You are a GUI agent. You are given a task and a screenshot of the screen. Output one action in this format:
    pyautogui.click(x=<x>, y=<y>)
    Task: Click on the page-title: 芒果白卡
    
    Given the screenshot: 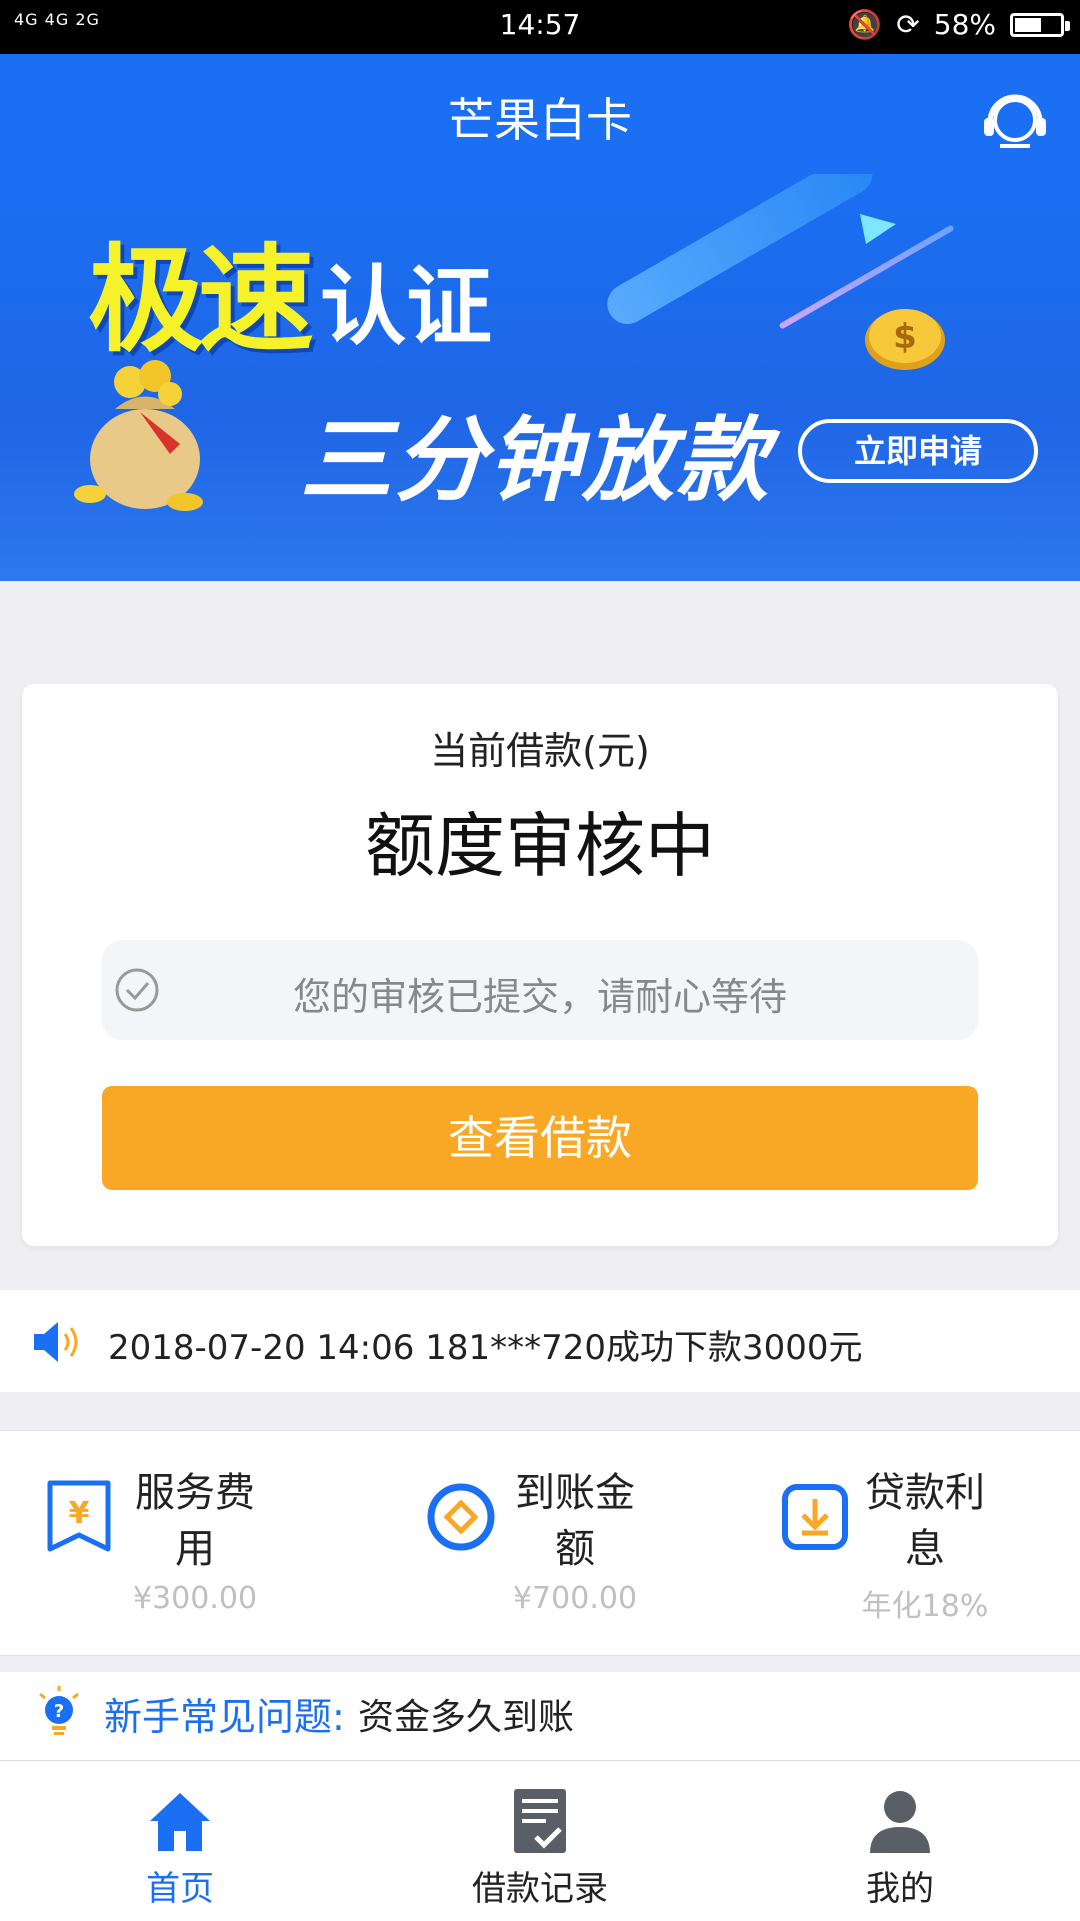 What is the action you would take?
    pyautogui.click(x=540, y=120)
    